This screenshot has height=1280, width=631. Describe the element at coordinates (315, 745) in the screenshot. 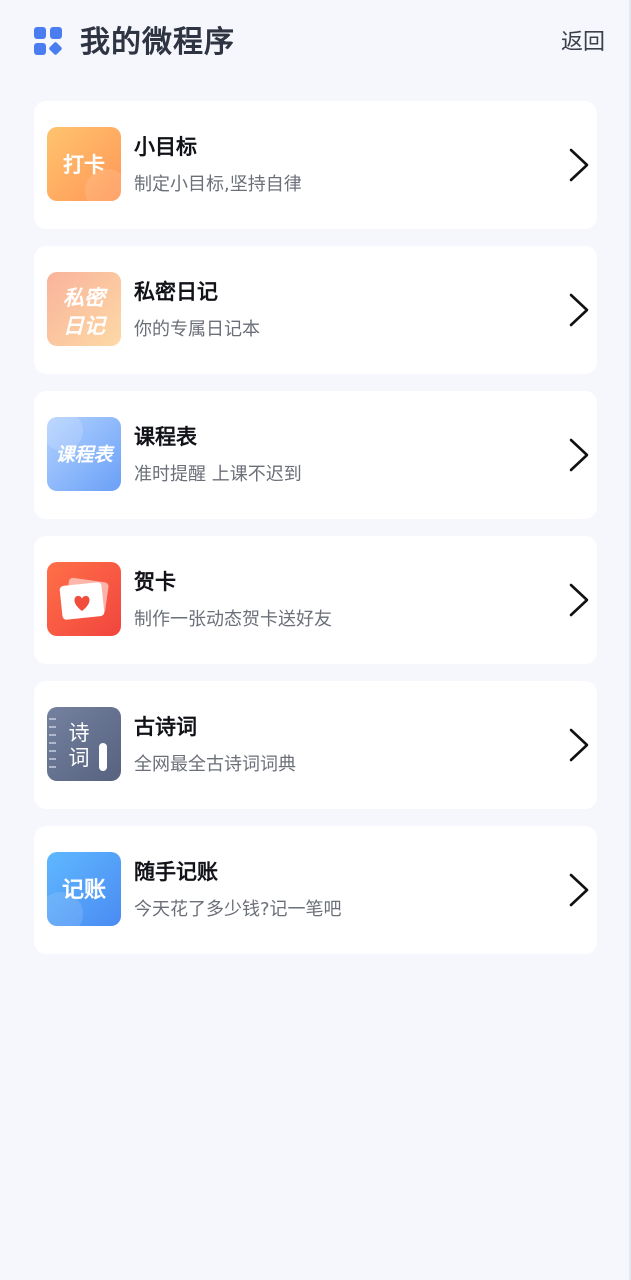

I see `list-item-poetry: 诗 词 古诗词 全网最全古诗词词典` at that location.